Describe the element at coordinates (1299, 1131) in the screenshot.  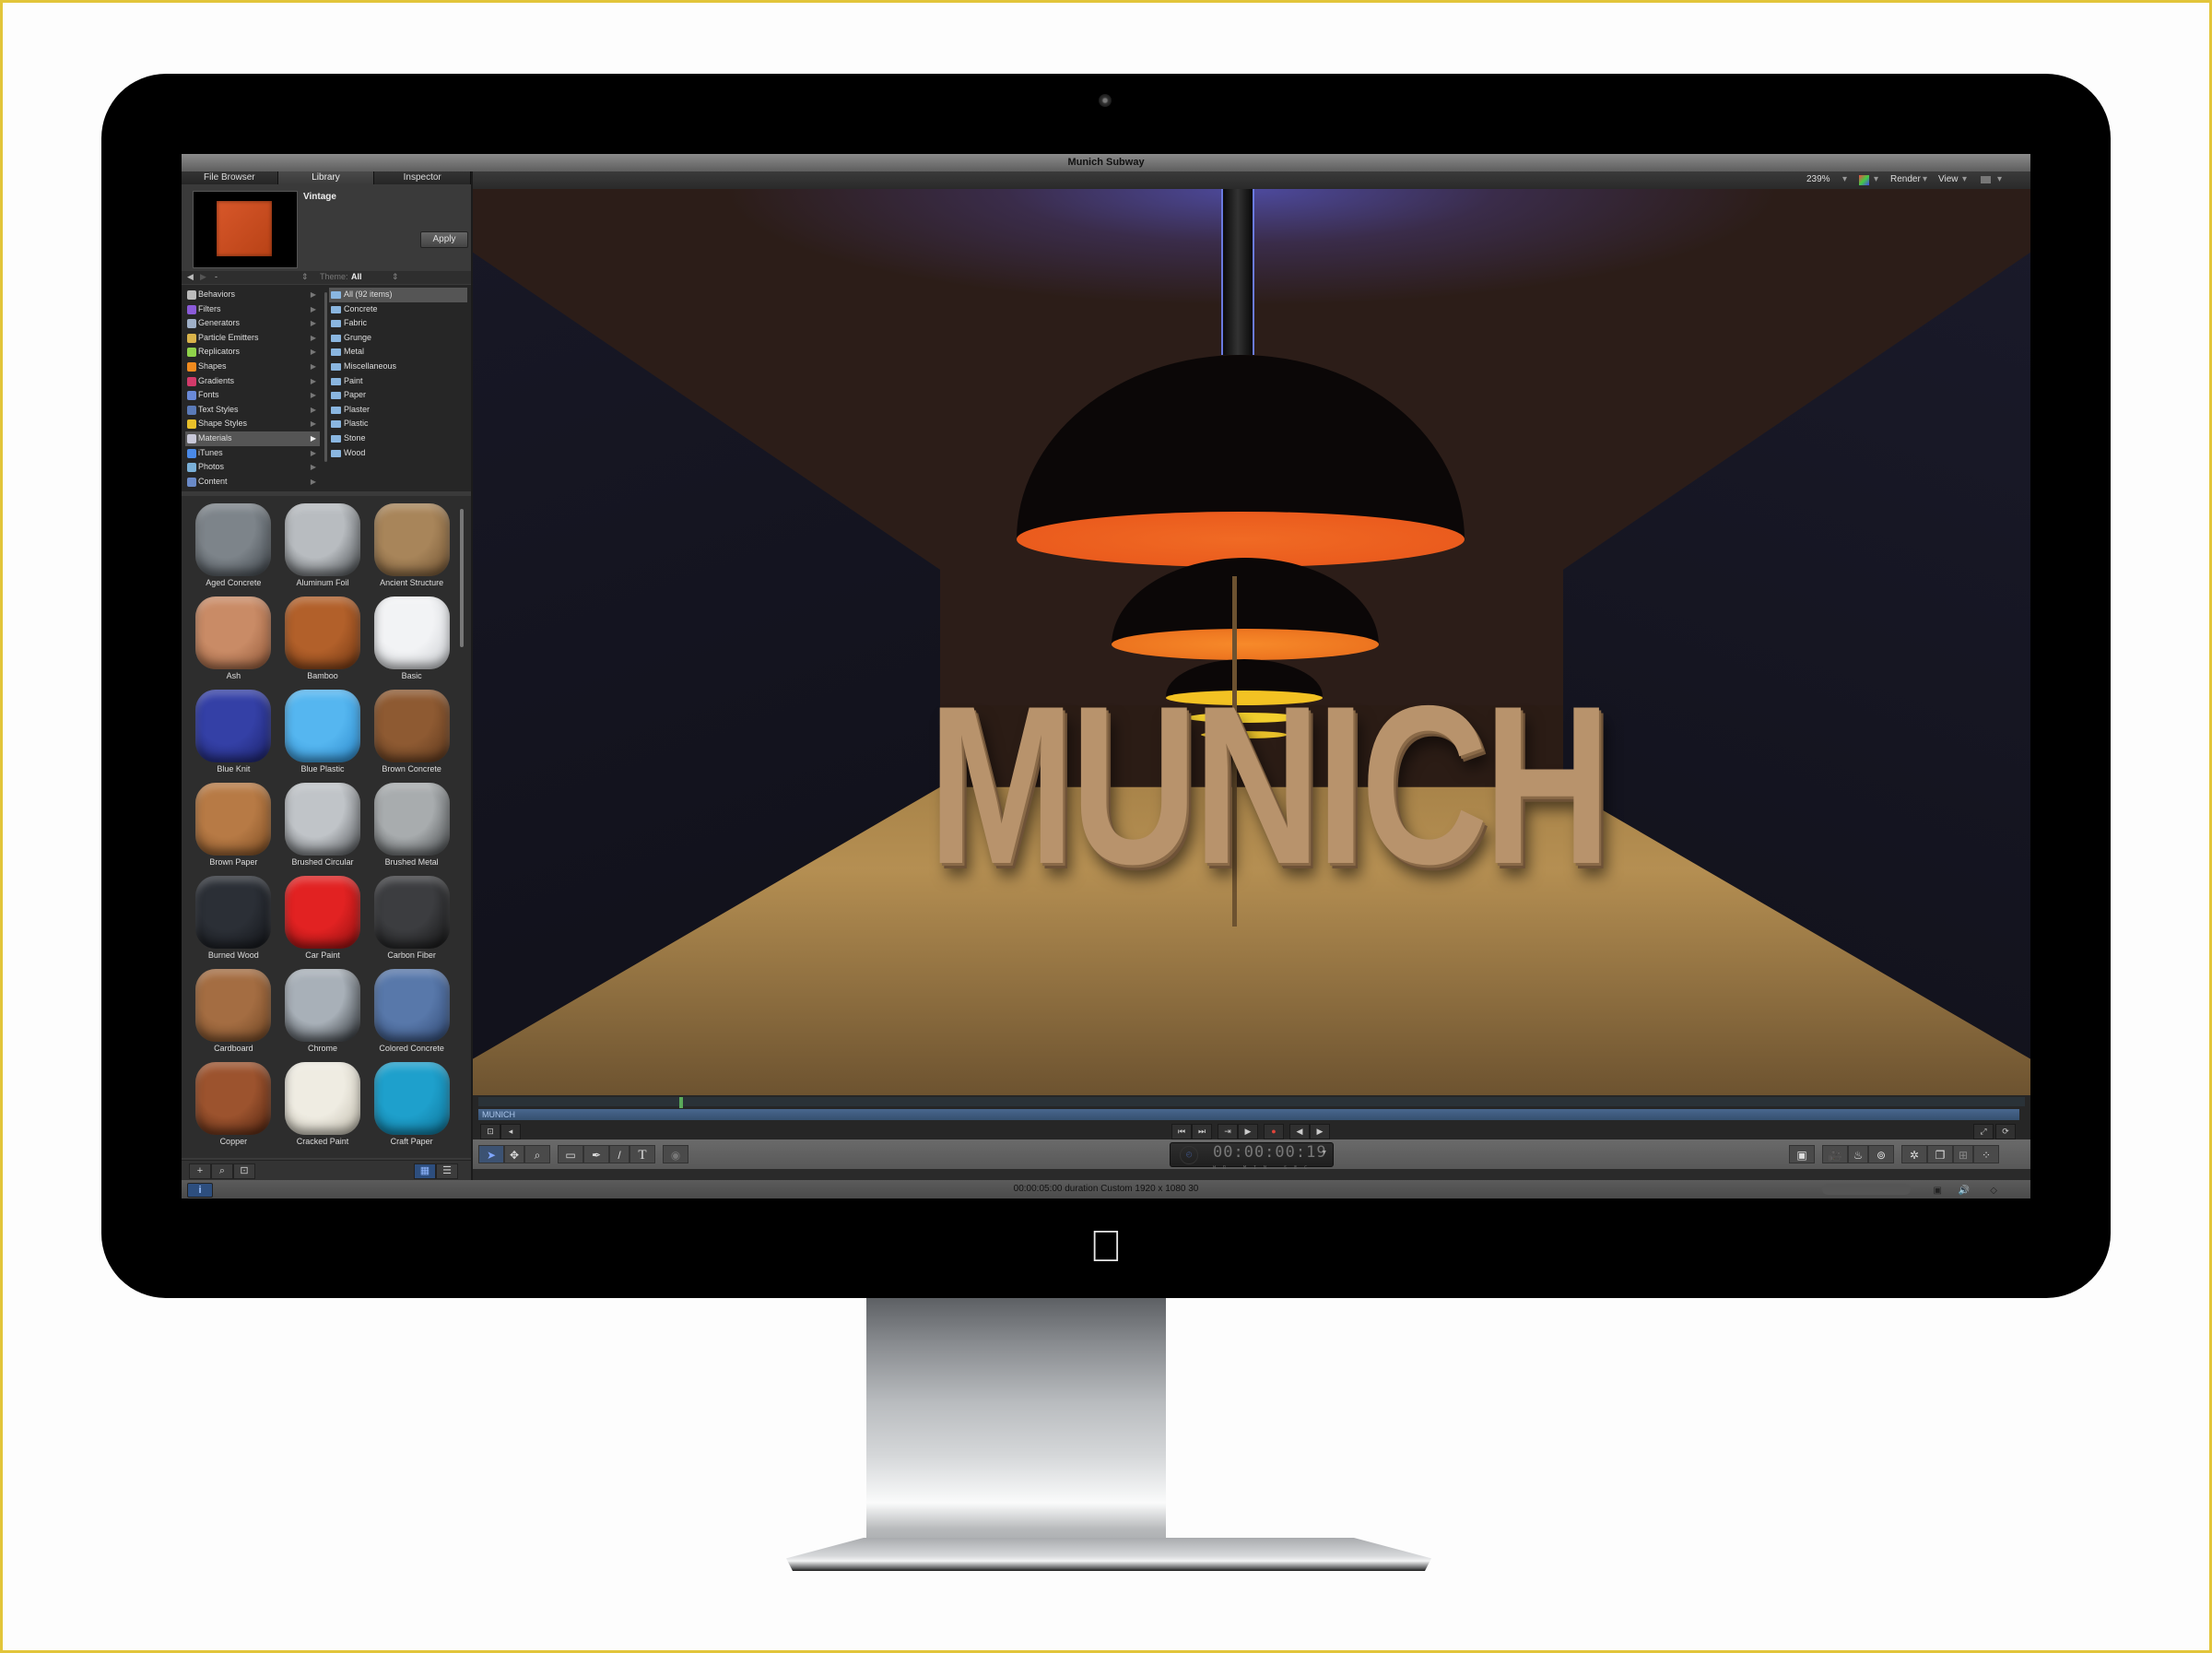
I see `previous-frame-button: ◀` at that location.